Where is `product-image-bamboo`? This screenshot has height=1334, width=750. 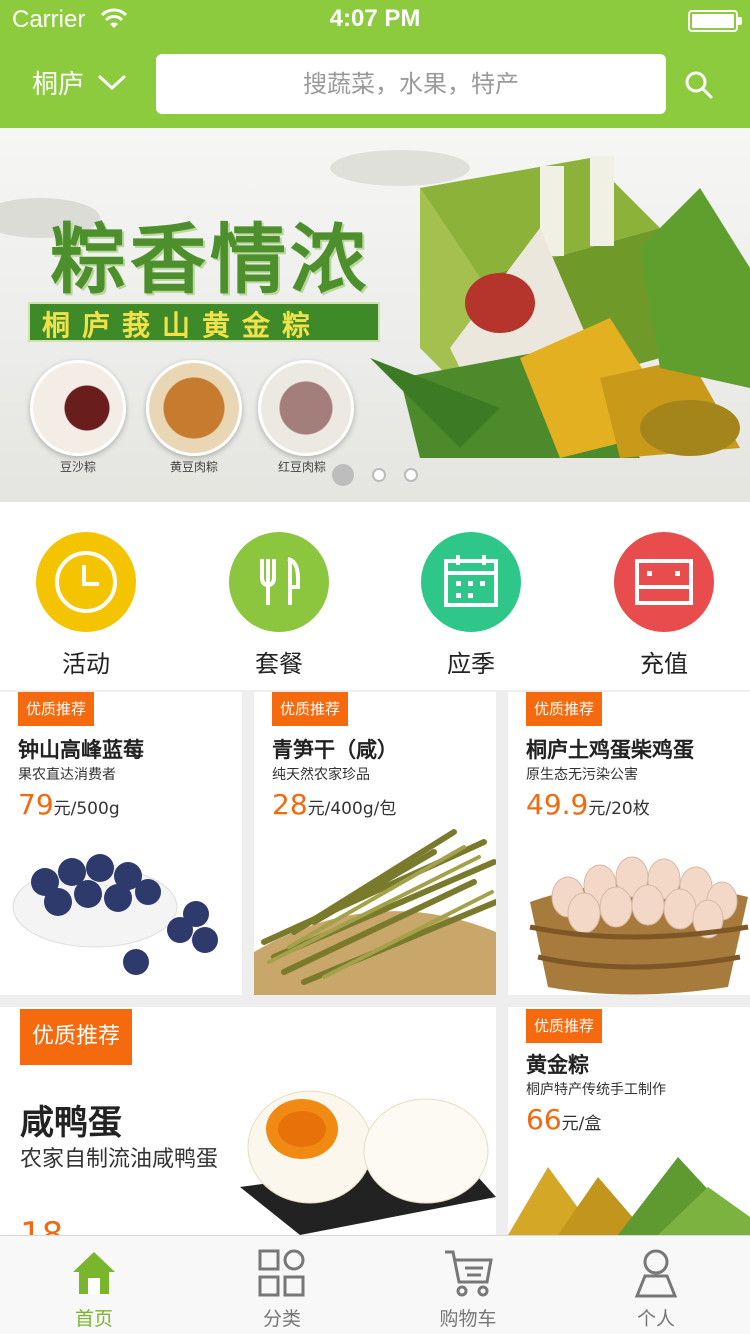 product-image-bamboo is located at coordinates (375, 912).